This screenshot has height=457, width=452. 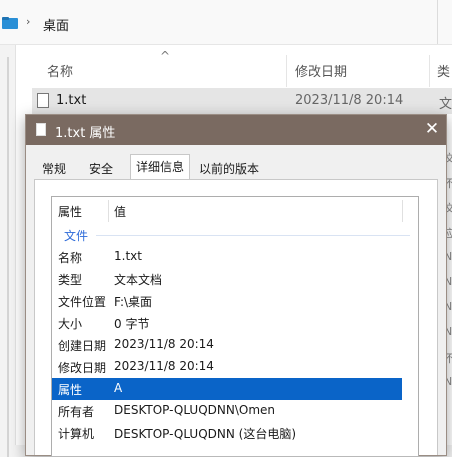 What do you see at coordinates (229, 169) in the screenshot?
I see `tab-previous-versions: 以前的版本` at bounding box center [229, 169].